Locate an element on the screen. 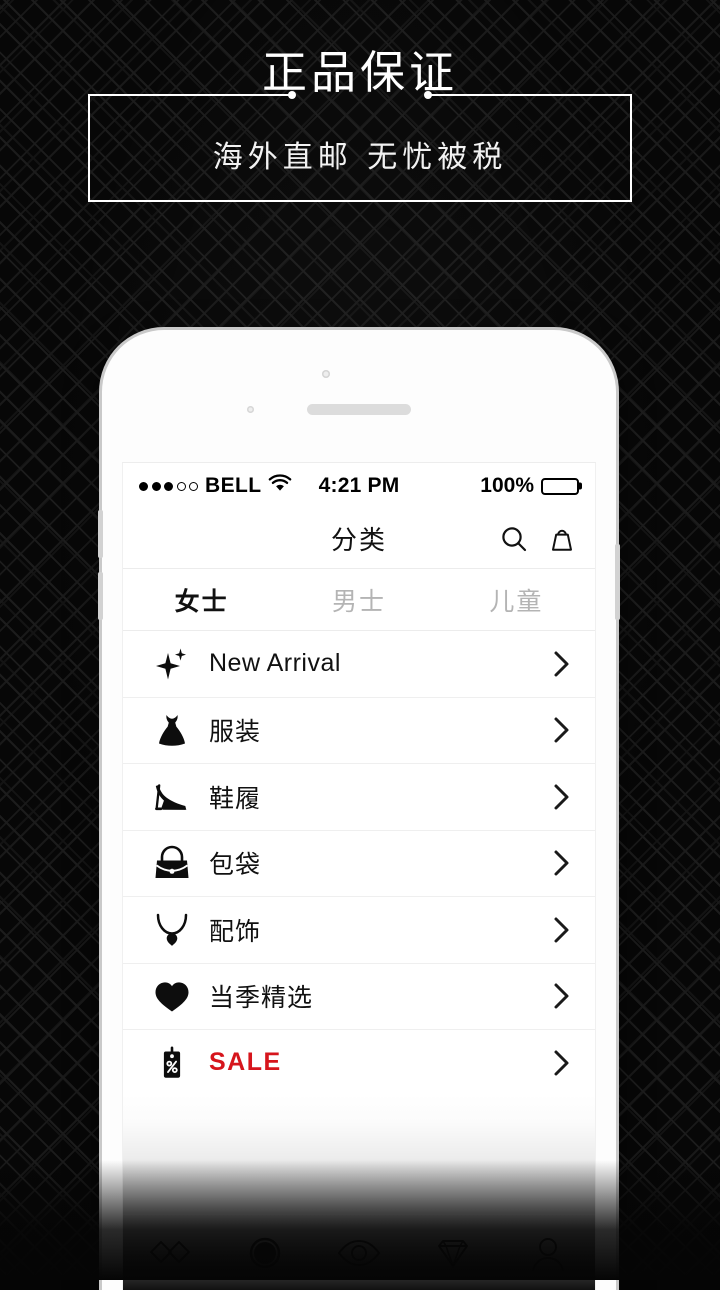  status-bar-clock: 4:21 PM is located at coordinates (359, 485).